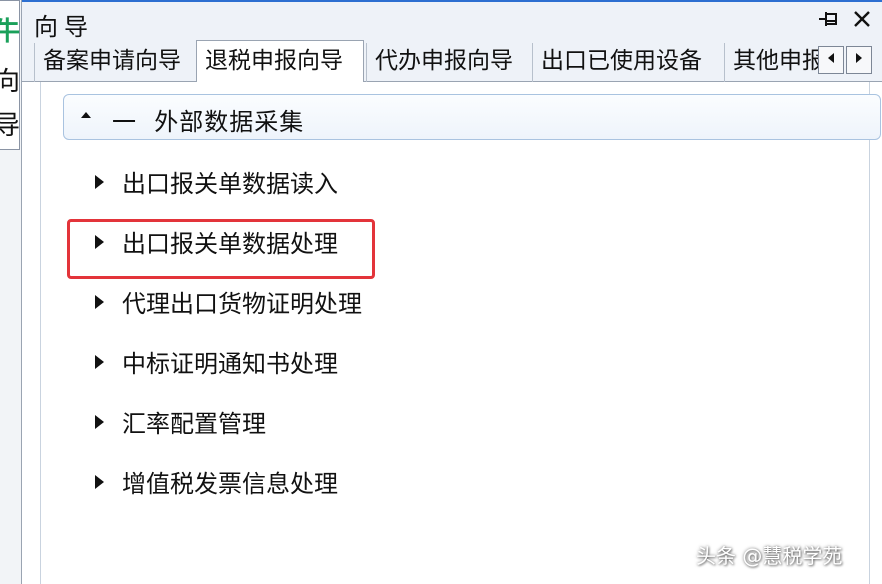 The height and width of the screenshot is (584, 882). Describe the element at coordinates (628, 62) in the screenshot. I see `tab-used-equipment: 出口已使用设备` at that location.